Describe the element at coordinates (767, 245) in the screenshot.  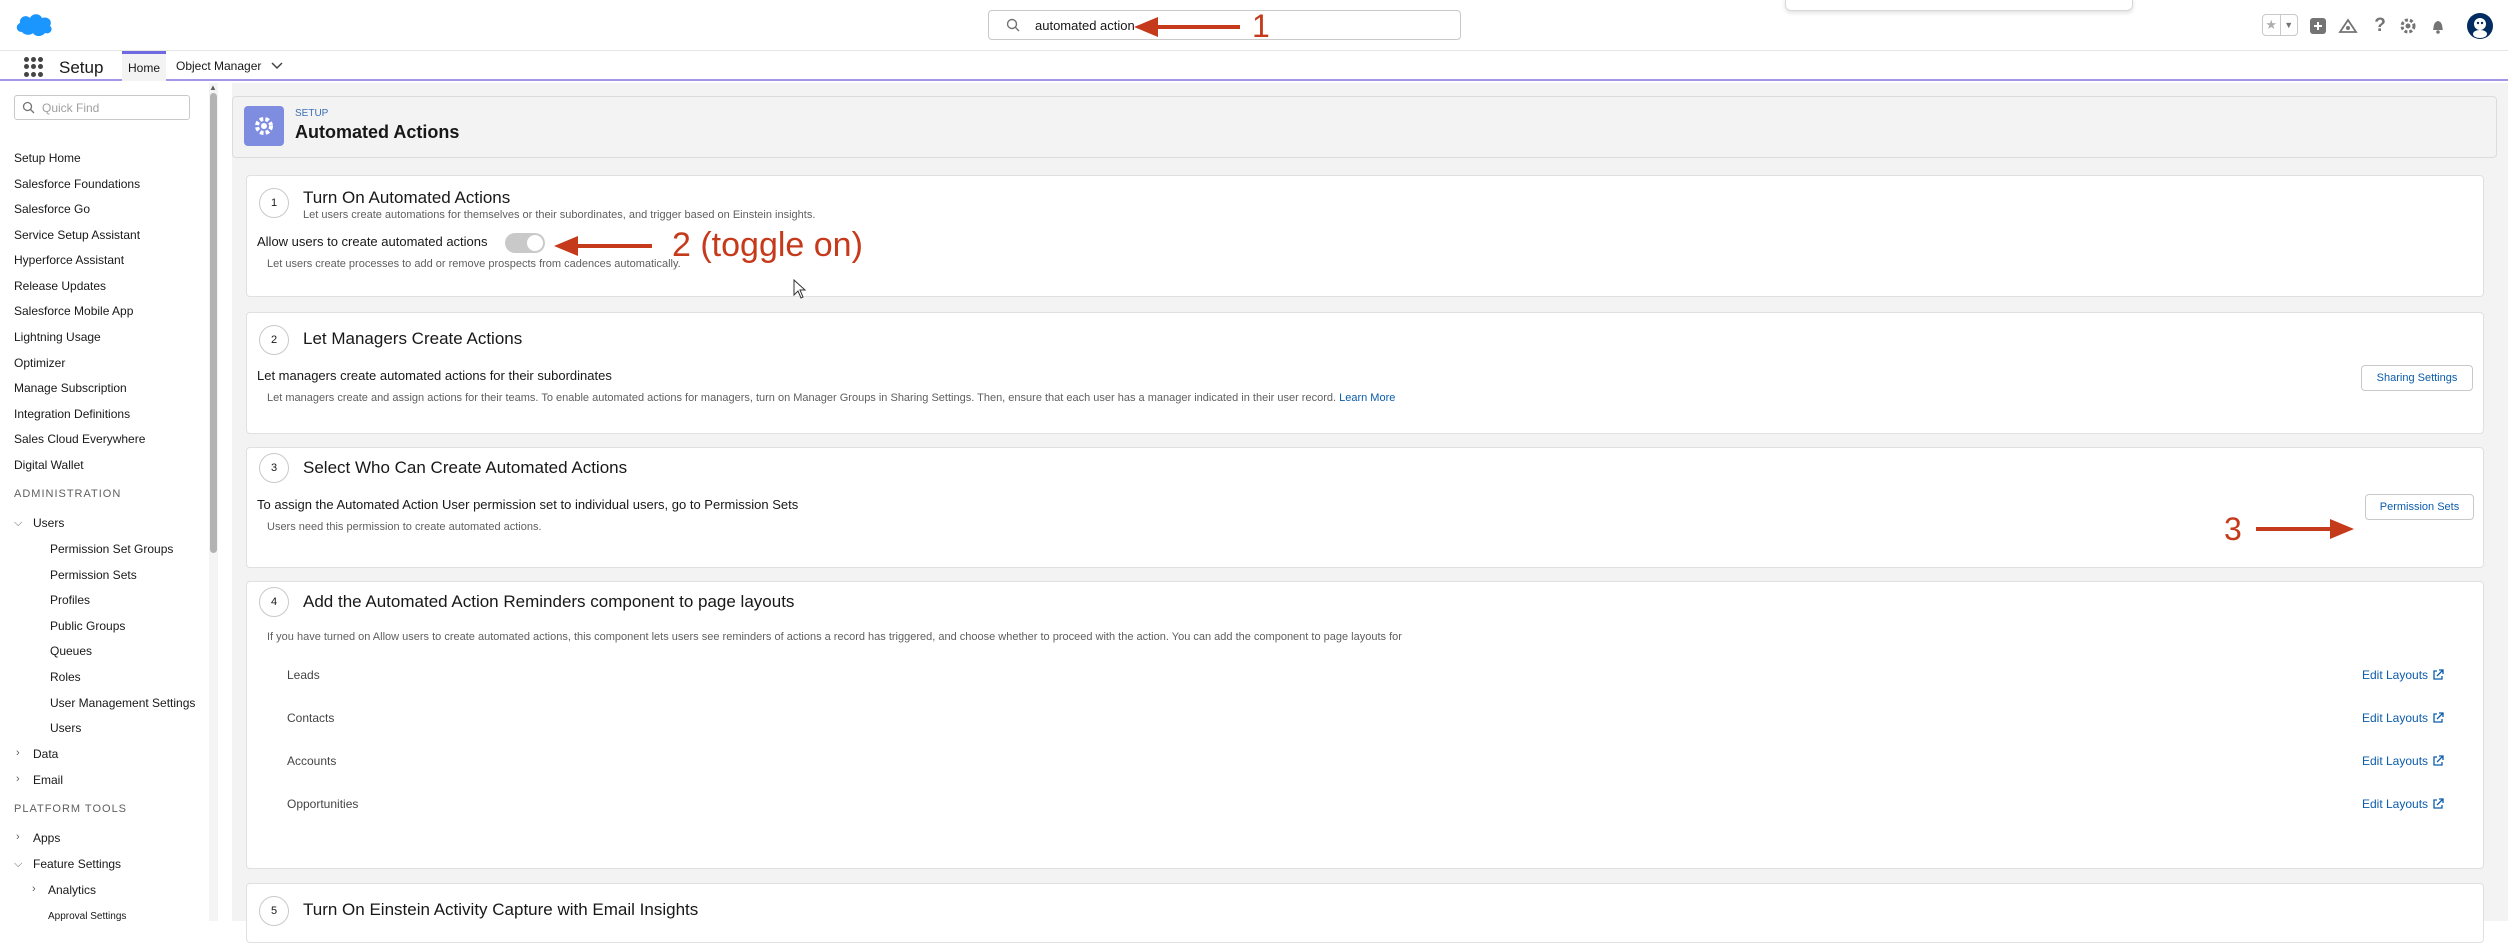
I see `annotation-label-2: 2 (toggle on)` at that location.